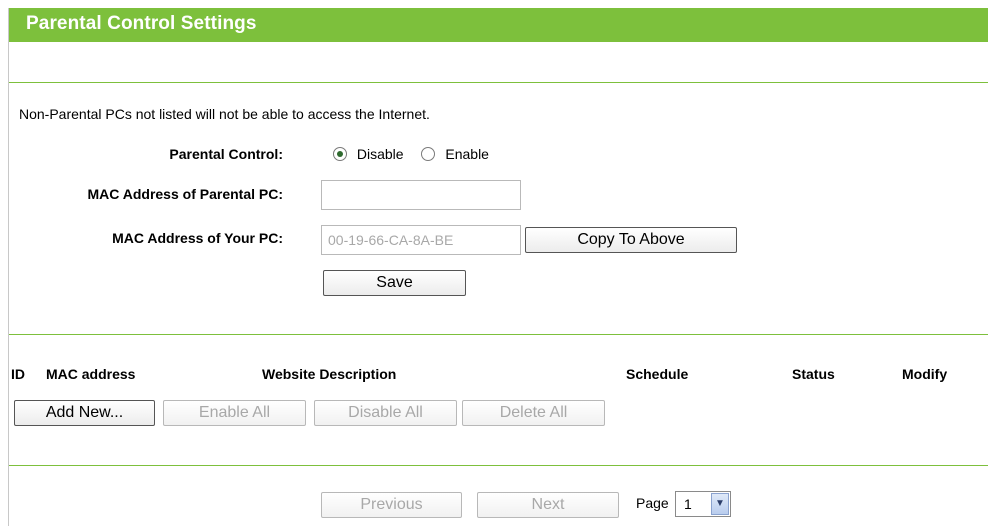  What do you see at coordinates (421, 240) in the screenshot?
I see `mac-your-input` at bounding box center [421, 240].